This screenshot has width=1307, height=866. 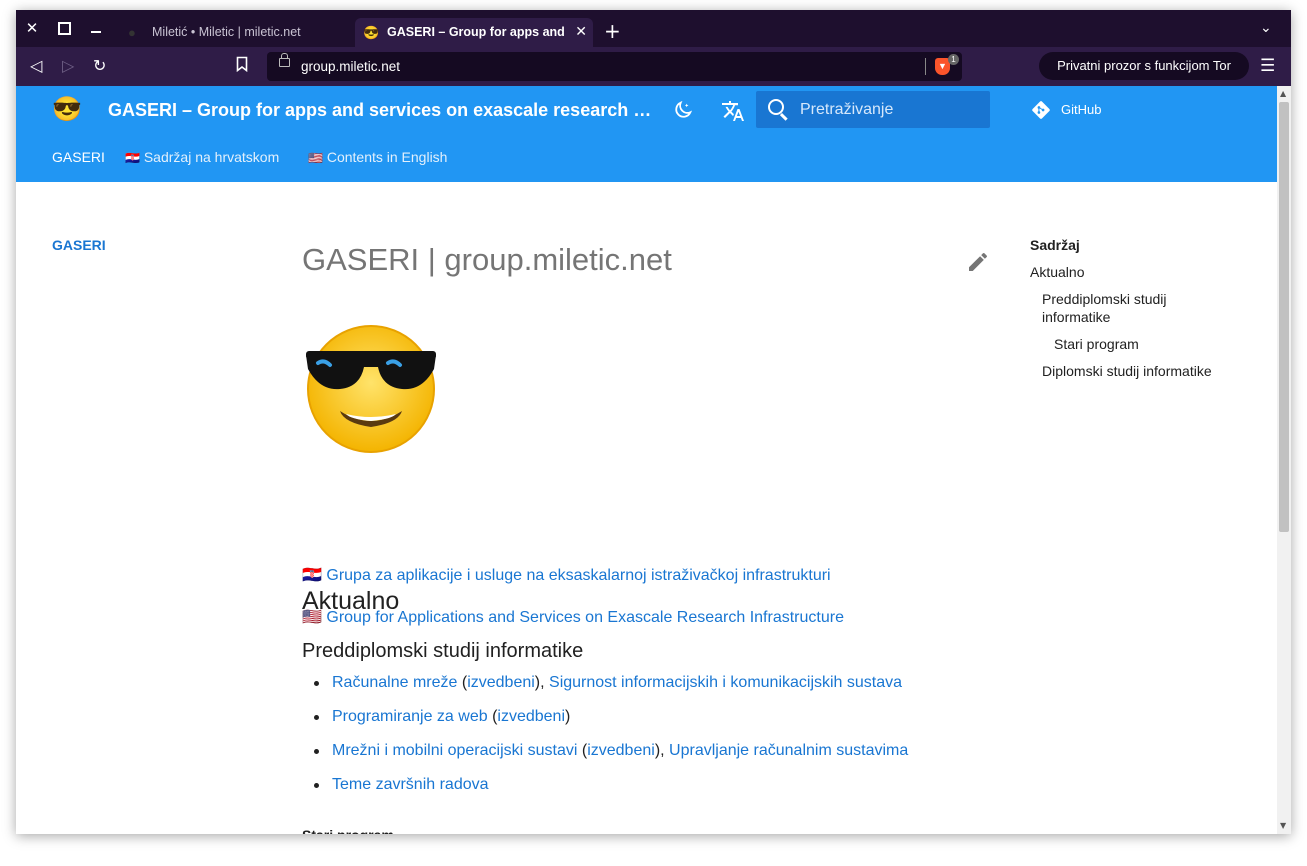 I want to click on favicon-icon: ●, so click(x=132, y=32).